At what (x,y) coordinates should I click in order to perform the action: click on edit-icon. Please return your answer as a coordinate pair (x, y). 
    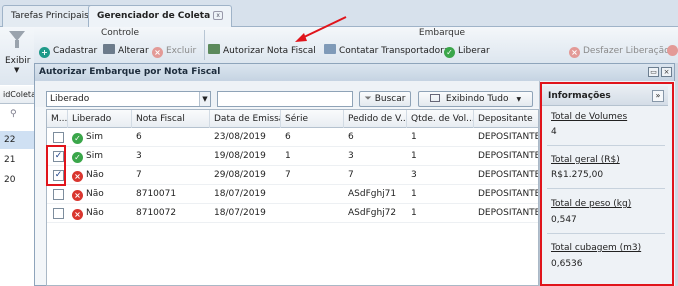
    Looking at the image, I should click on (109, 49).